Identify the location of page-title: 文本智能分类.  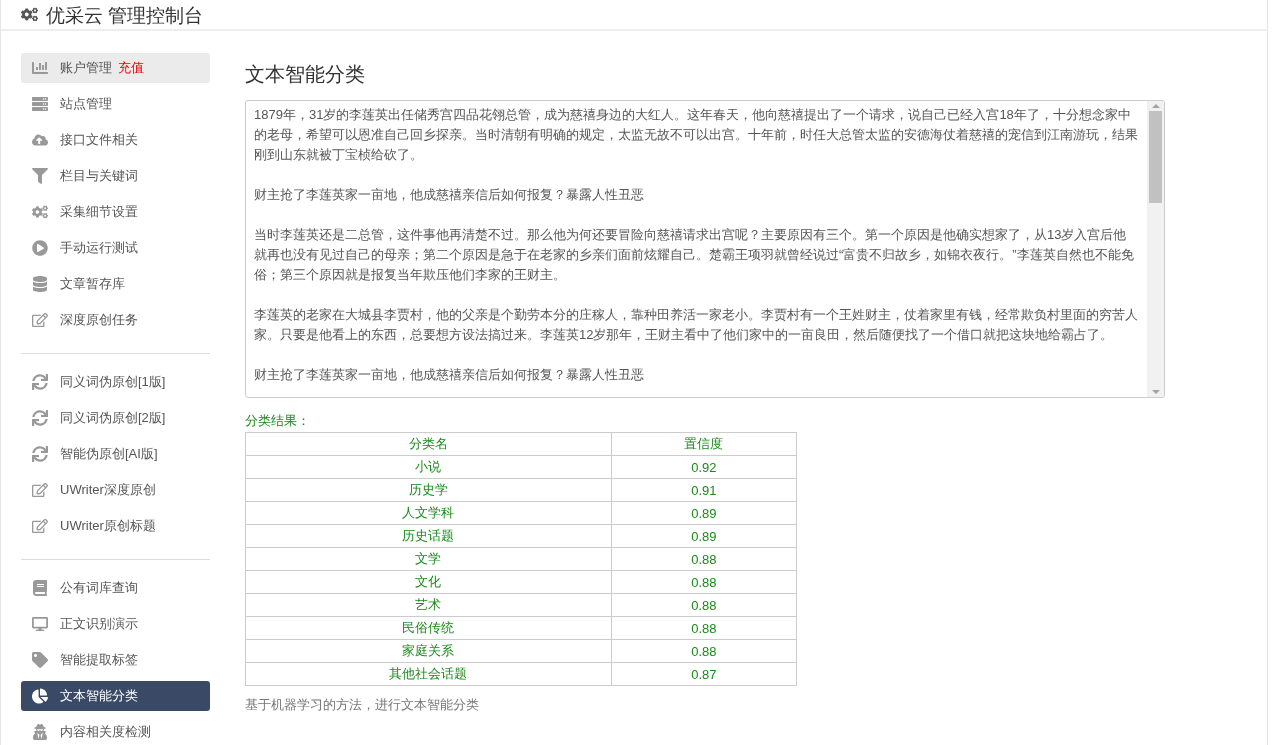
(305, 74).